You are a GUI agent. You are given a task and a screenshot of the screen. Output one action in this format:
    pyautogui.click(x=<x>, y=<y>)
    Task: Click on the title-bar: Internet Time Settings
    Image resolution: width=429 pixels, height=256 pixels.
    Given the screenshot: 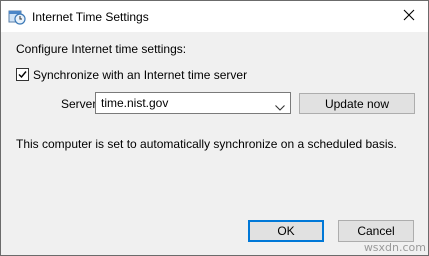 What is the action you would take?
    pyautogui.click(x=214, y=16)
    